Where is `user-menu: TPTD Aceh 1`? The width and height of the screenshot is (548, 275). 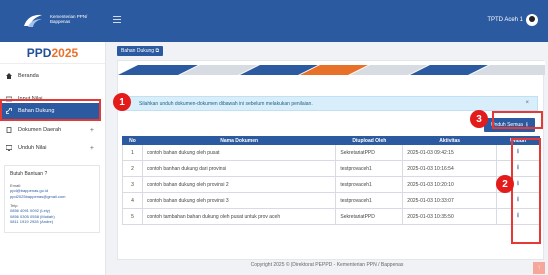
user-menu: TPTD Aceh 1 is located at coordinates (512, 20).